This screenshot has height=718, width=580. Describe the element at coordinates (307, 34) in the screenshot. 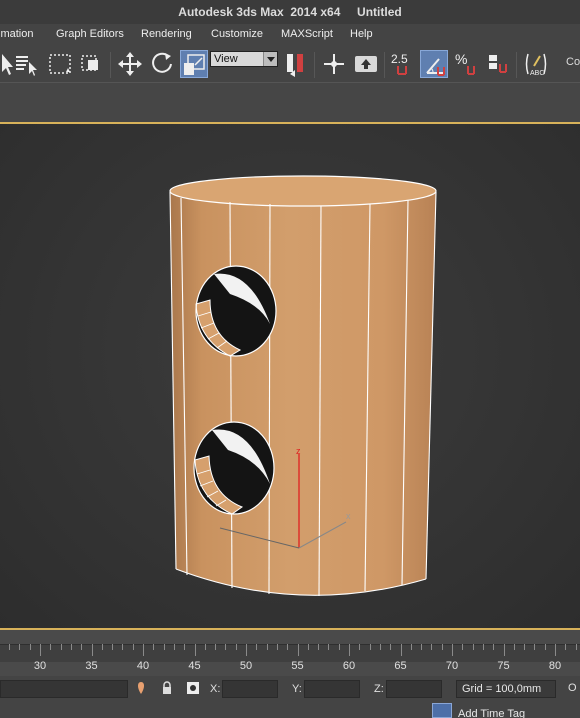

I see `menu-maxscript: MAXScript` at that location.